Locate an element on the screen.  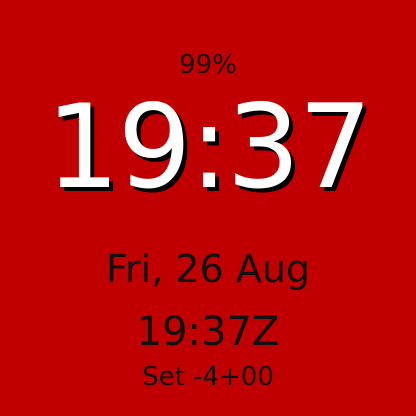
date-display: Fri, 26 Aug is located at coordinates (208, 269).